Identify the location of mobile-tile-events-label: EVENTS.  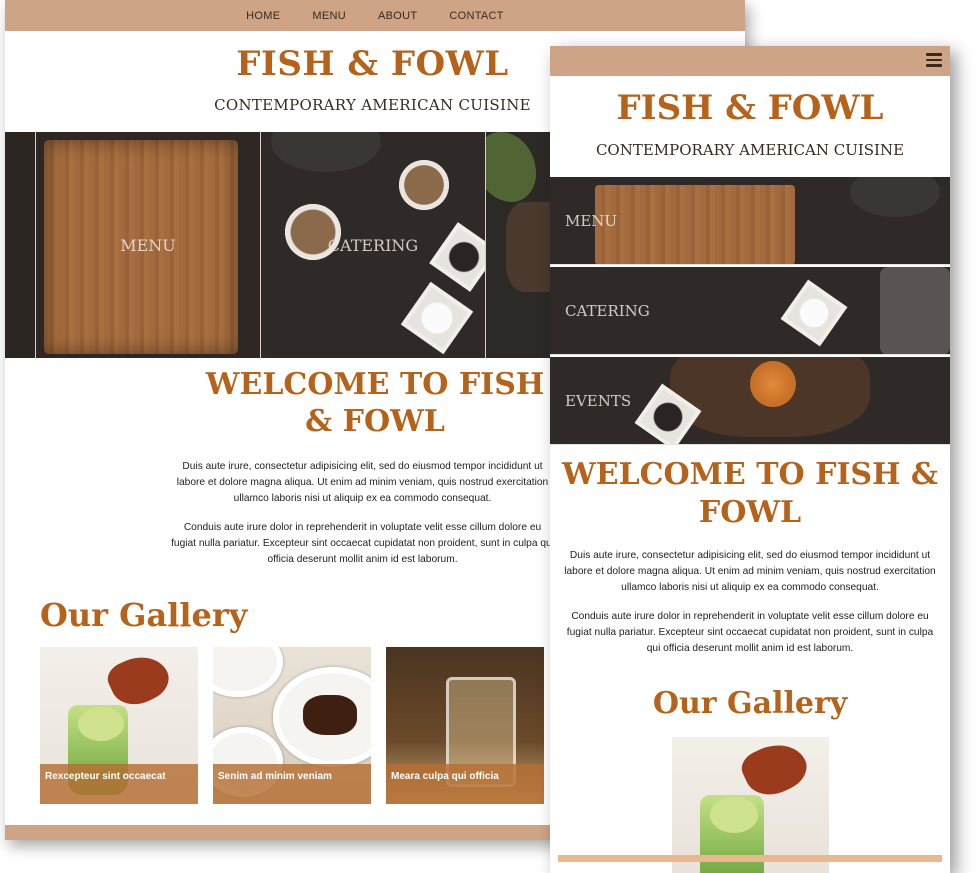
(598, 400).